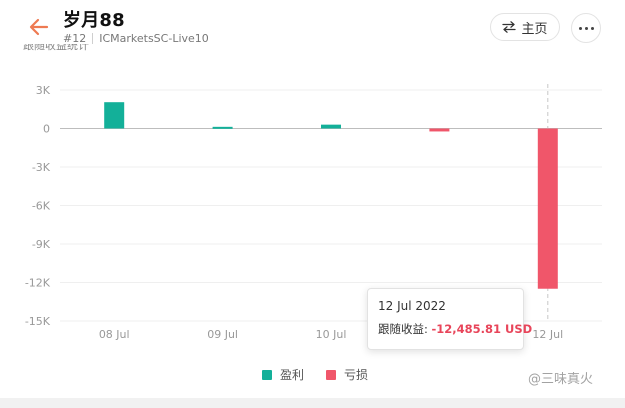 This screenshot has height=408, width=625. What do you see at coordinates (94, 20) in the screenshot?
I see `page-title: 岁月88` at bounding box center [94, 20].